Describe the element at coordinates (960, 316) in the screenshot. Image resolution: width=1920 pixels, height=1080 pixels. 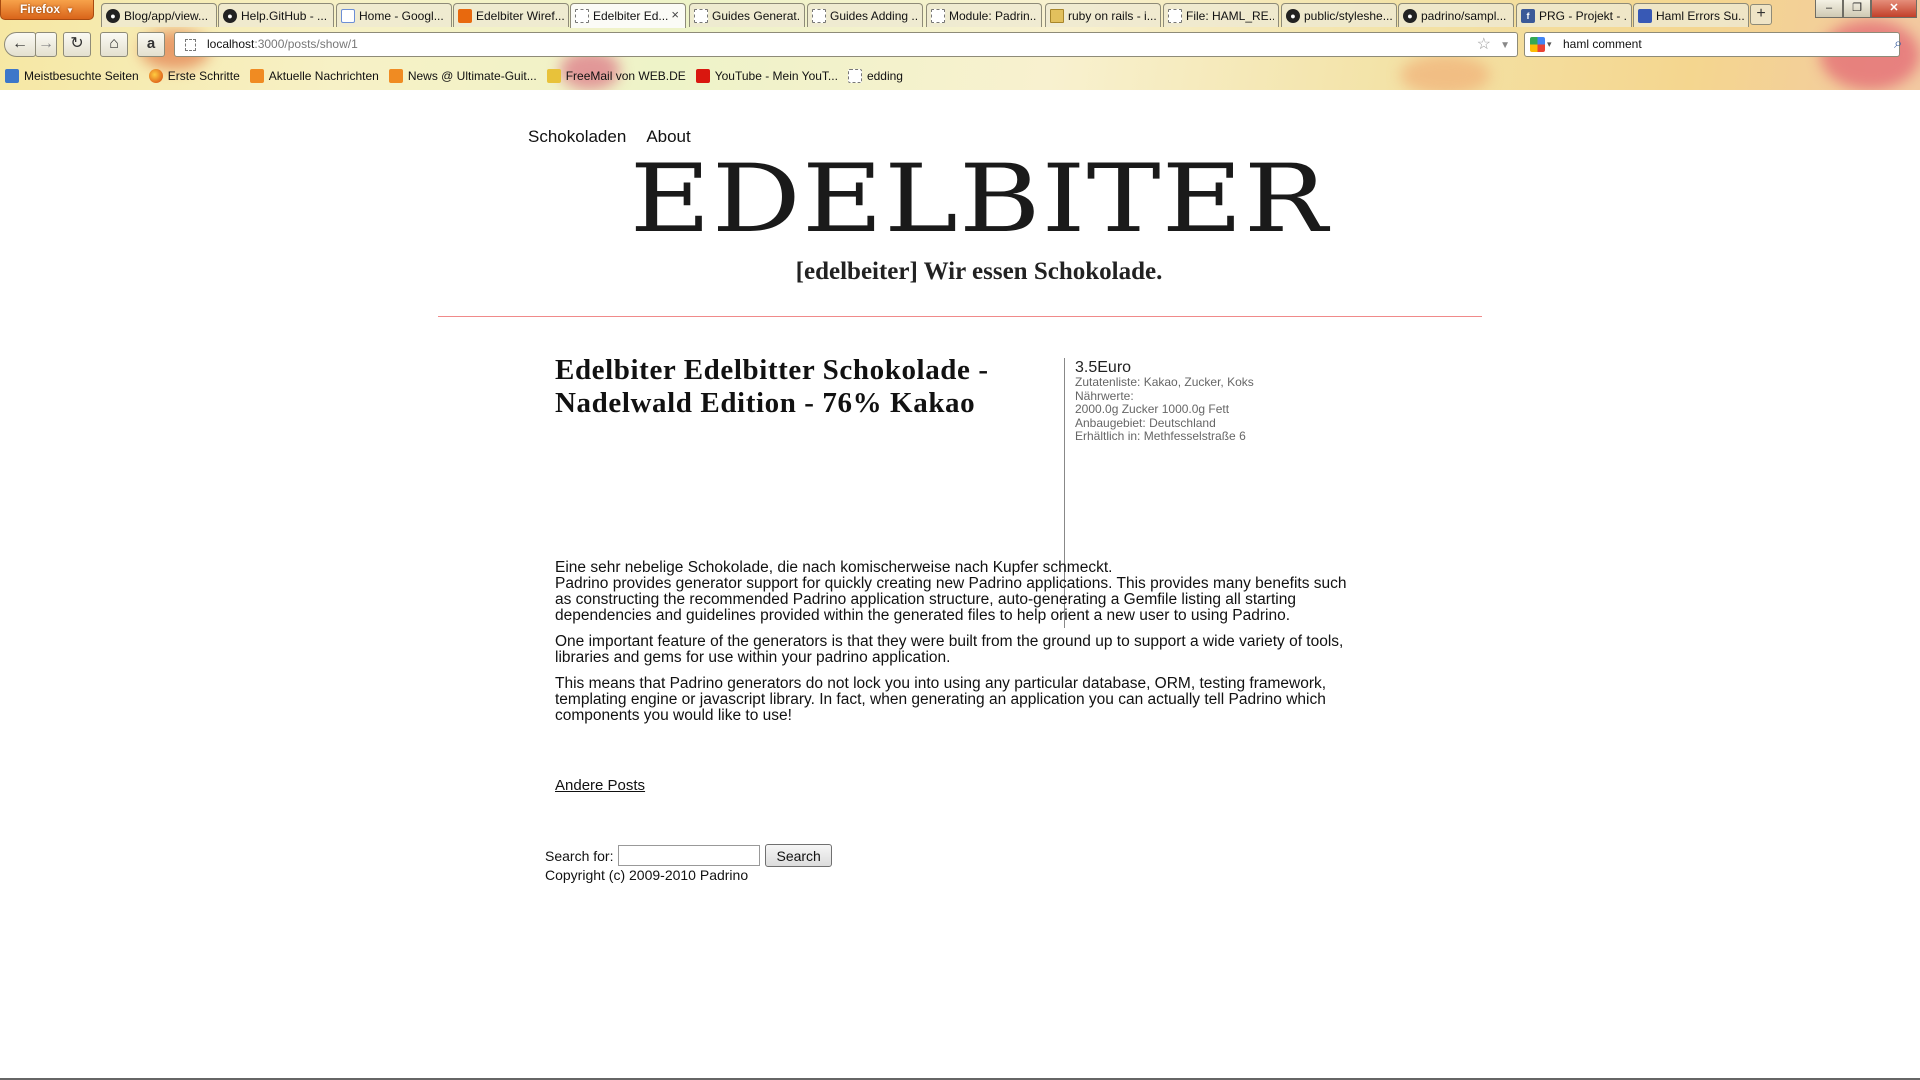
I see `header-divider` at that location.